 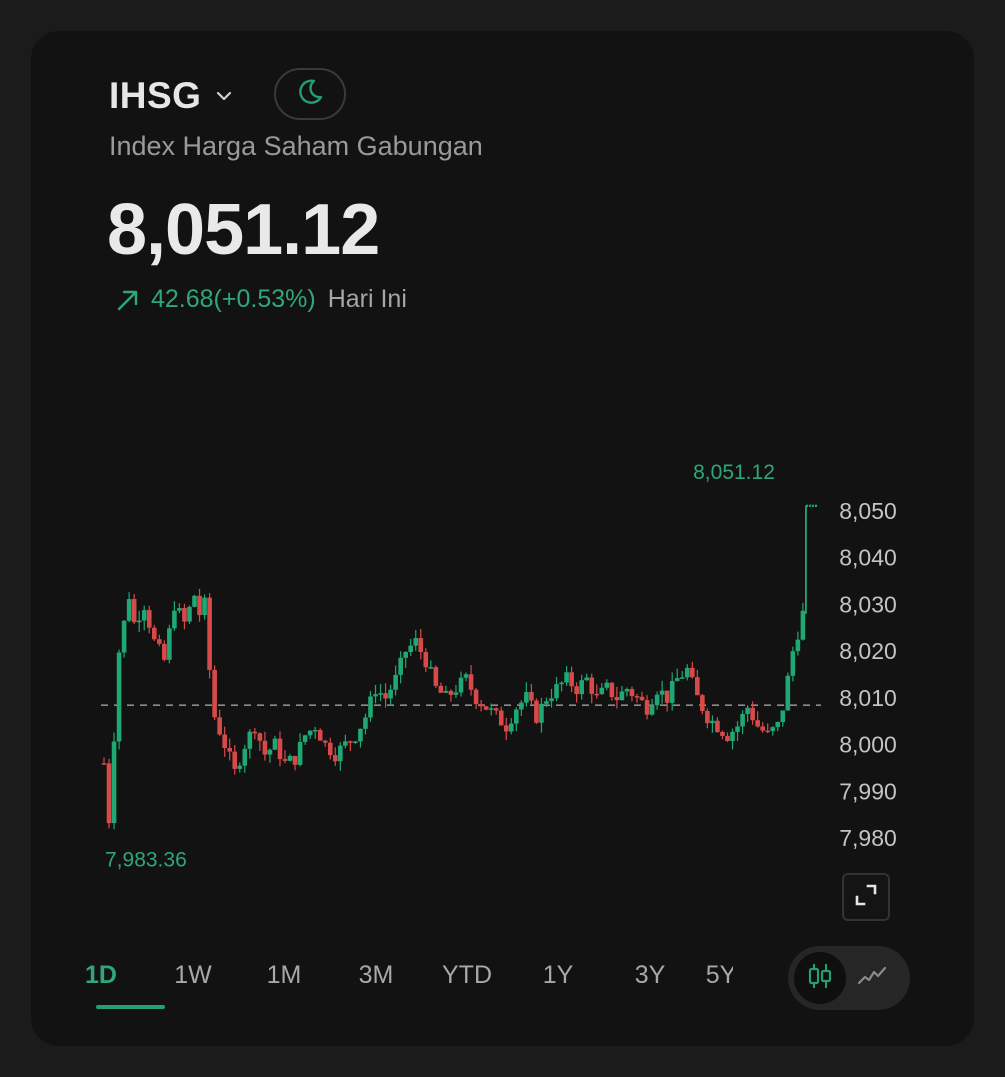 I want to click on theme-toggle-button, so click(x=310, y=94).